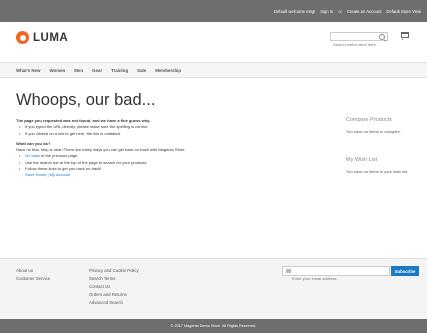 The width and height of the screenshot is (427, 333). I want to click on logo: LUMA, so click(42, 37).